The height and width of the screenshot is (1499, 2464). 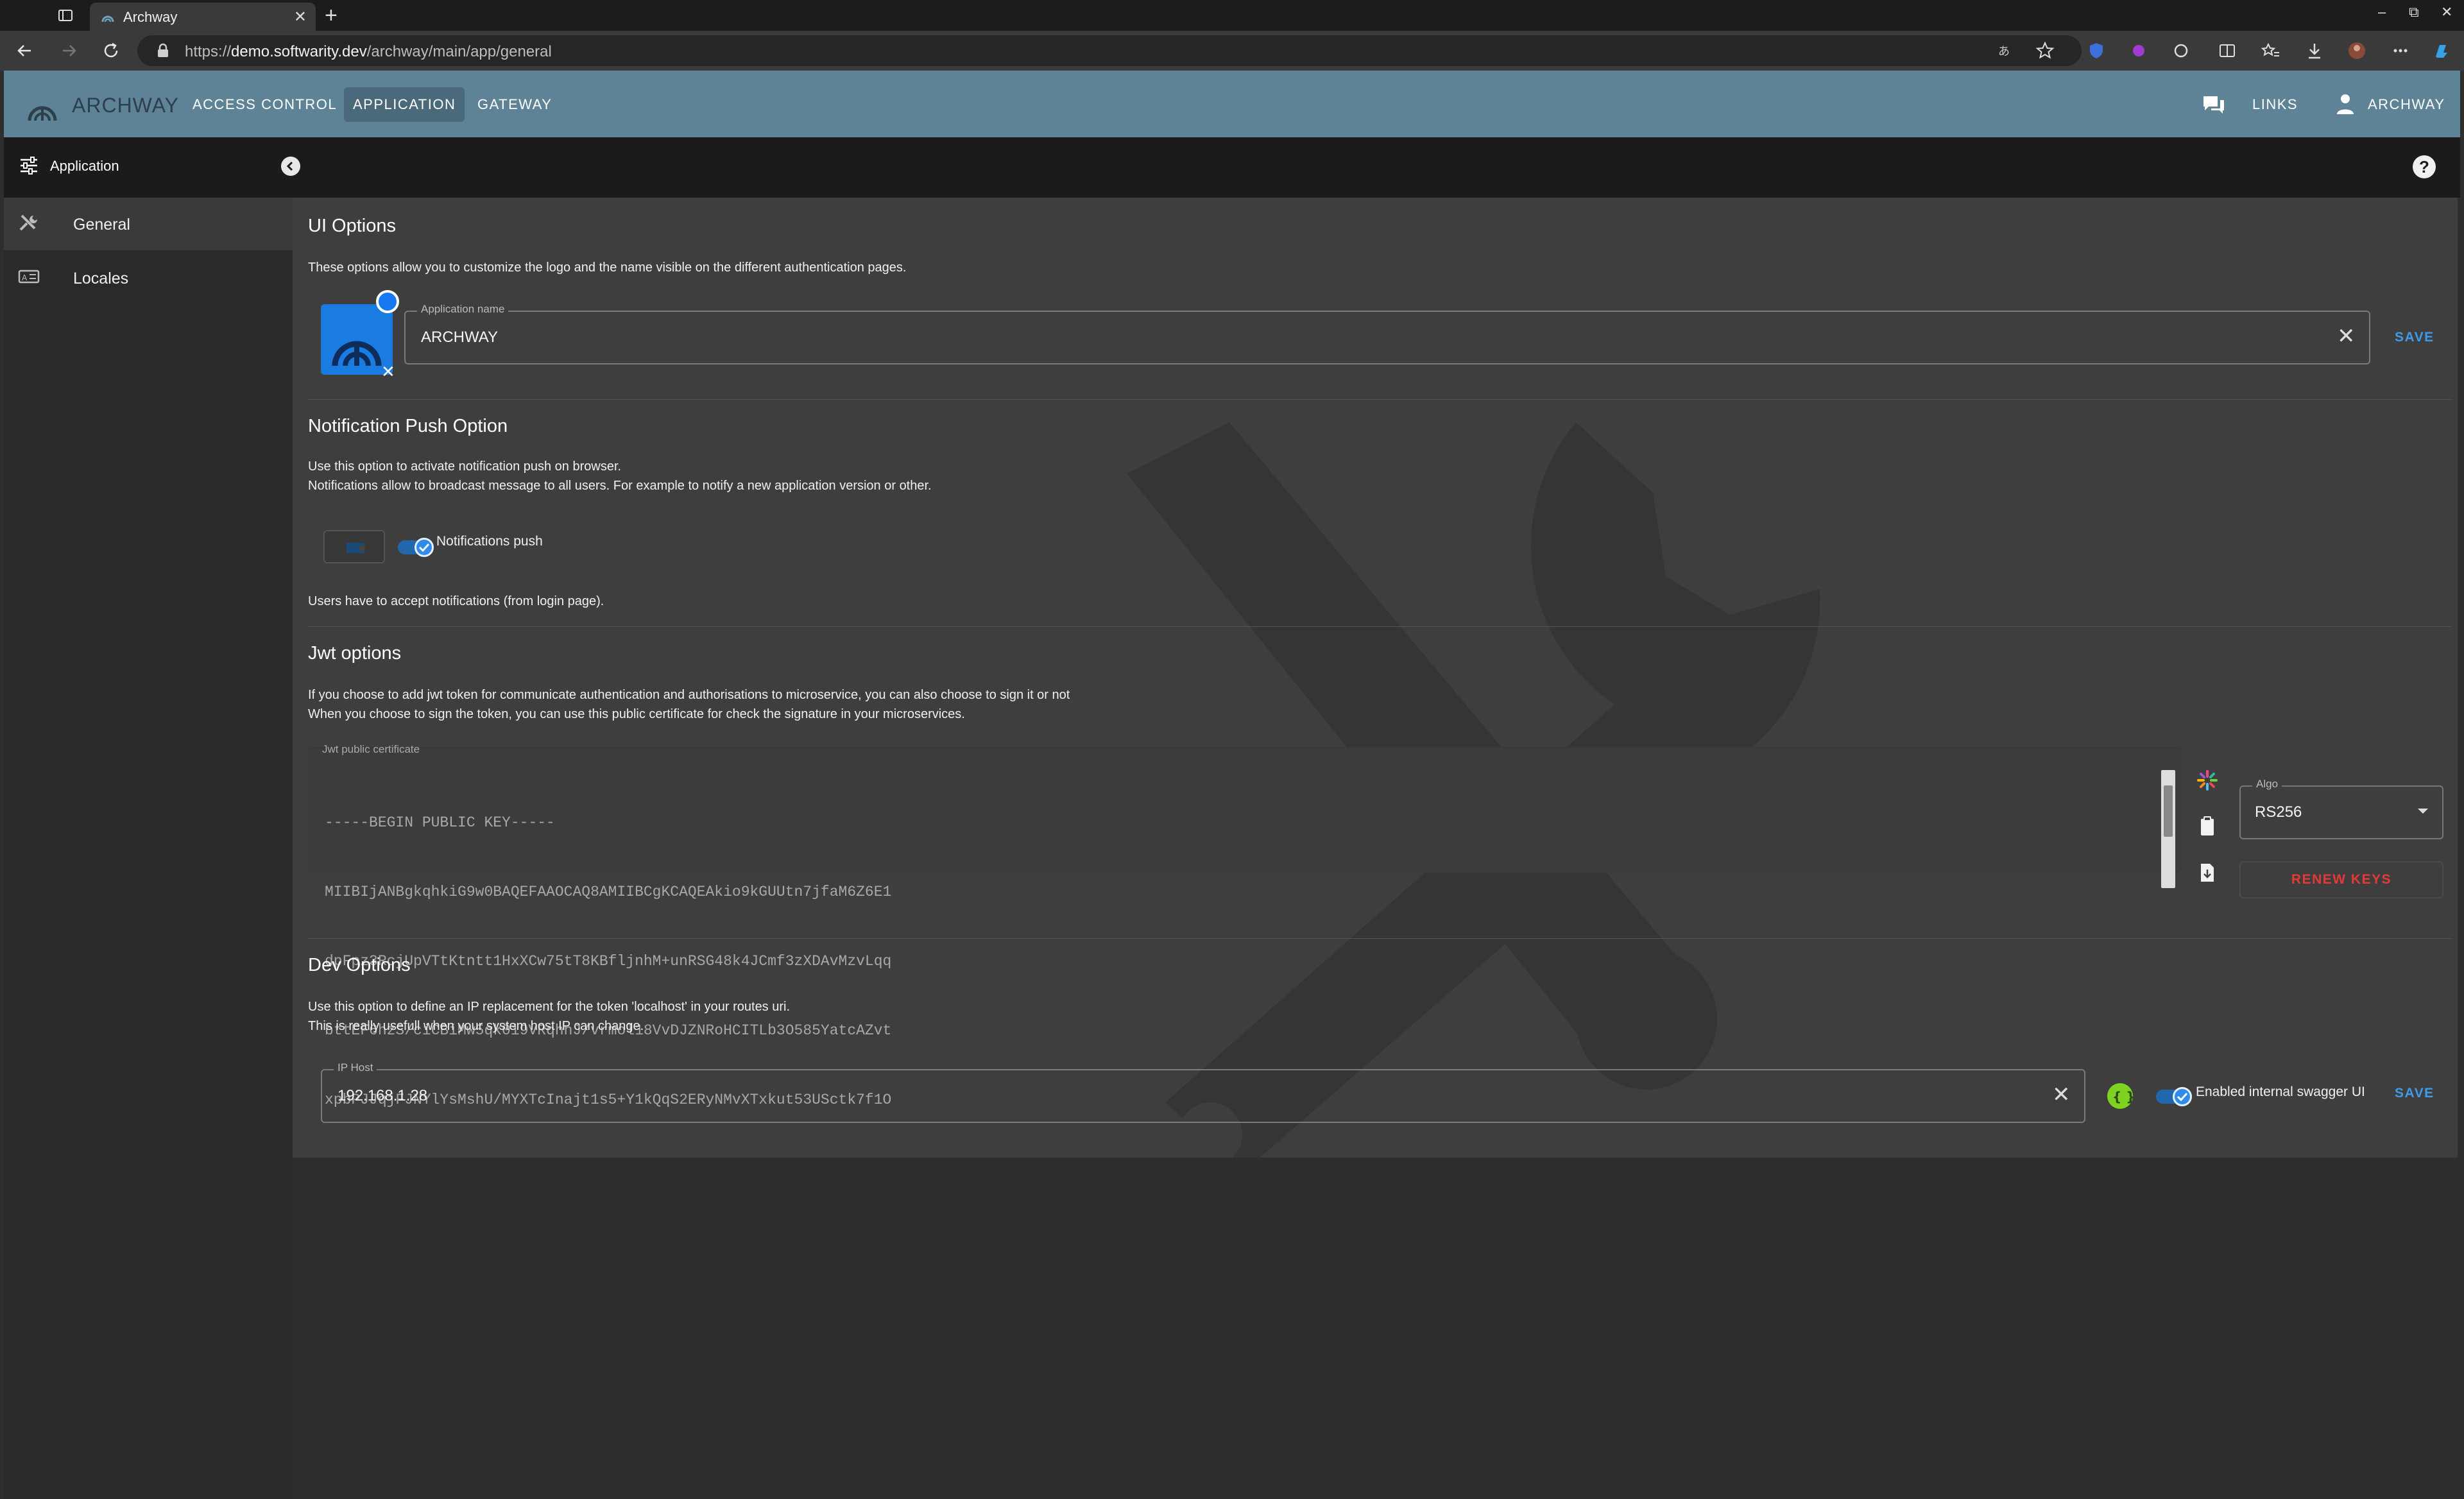 I want to click on ip-host-label: IP Host, so click(x=356, y=1067).